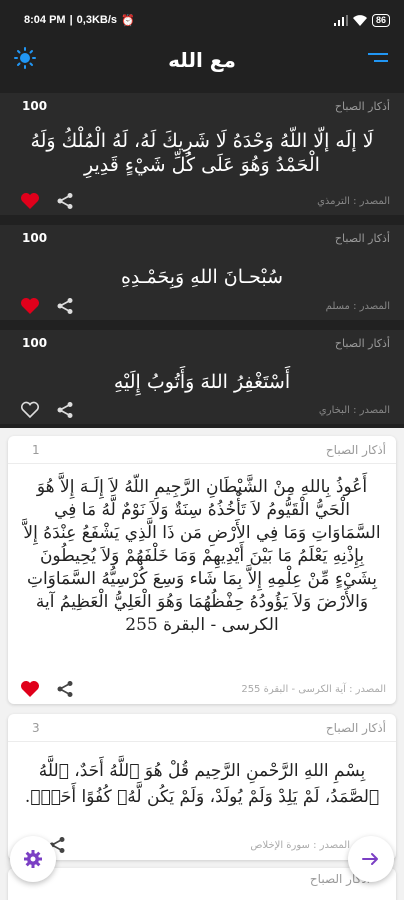 The image size is (404, 900). I want to click on card-source: المصدر : مسلم, so click(357, 306).